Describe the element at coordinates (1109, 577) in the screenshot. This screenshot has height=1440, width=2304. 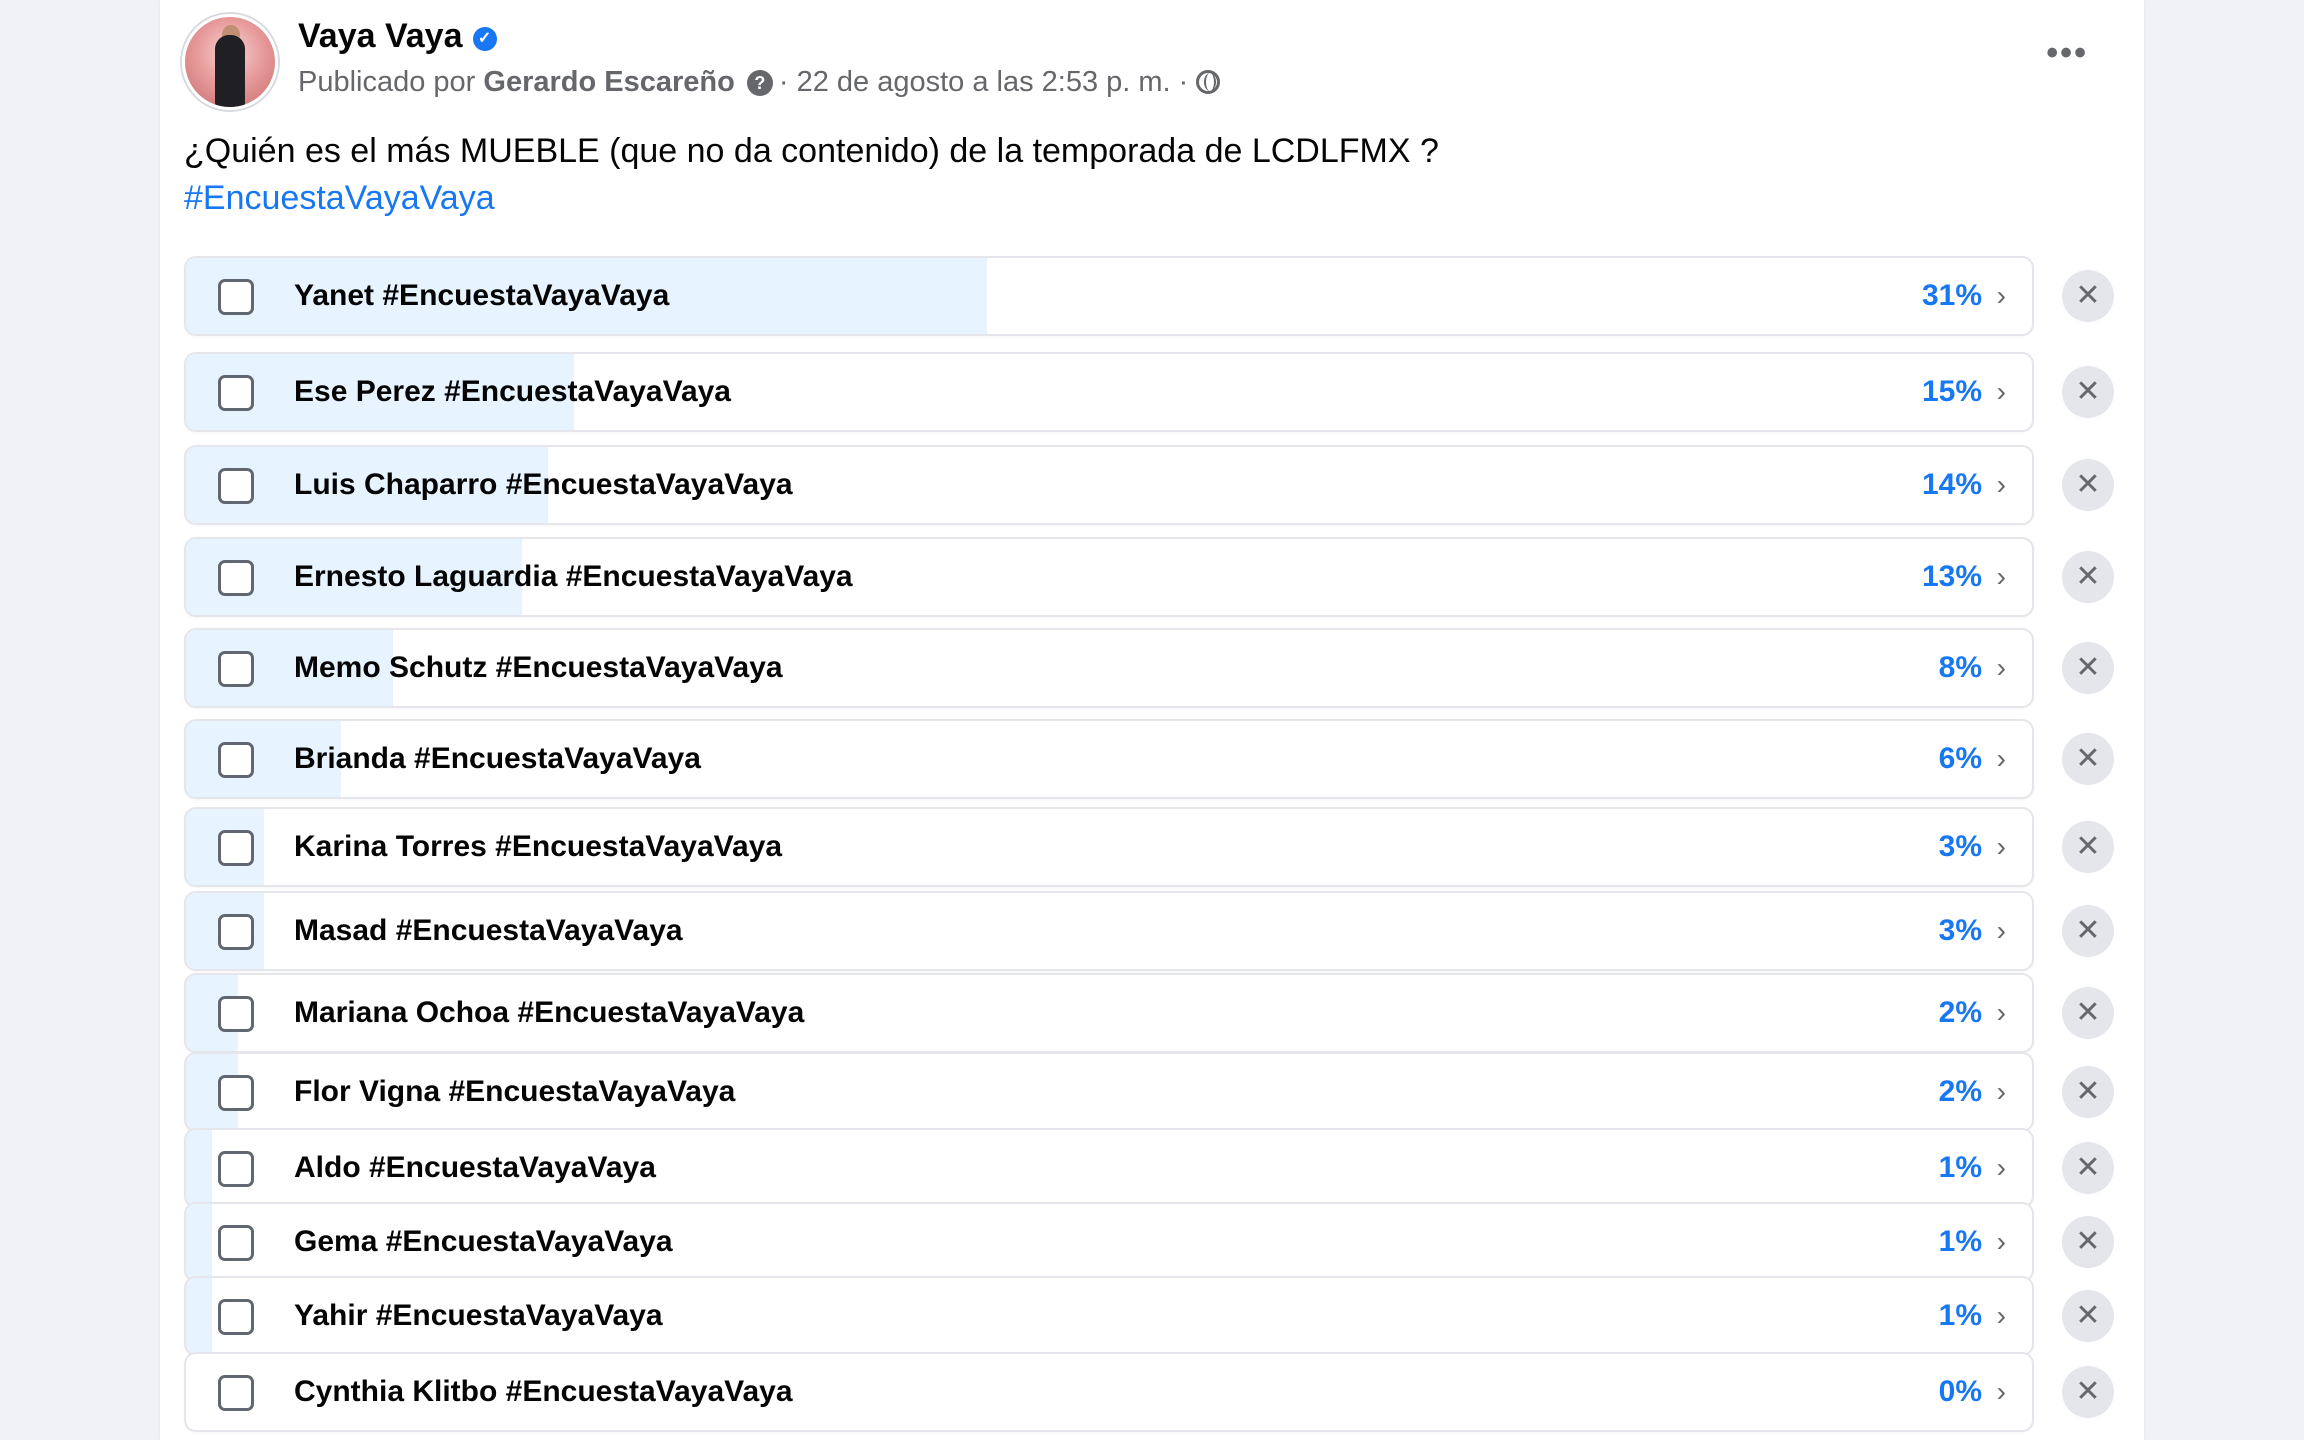
I see `poll-option: Ernesto Laguardia #EncuestaVayaVaya 13% ›` at that location.